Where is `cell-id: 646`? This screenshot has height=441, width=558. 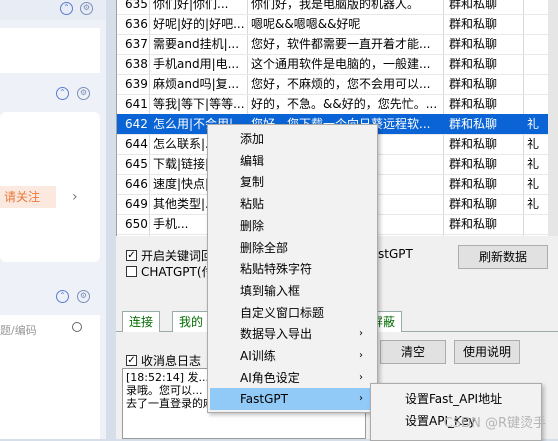 cell-id: 646 is located at coordinates (136, 184).